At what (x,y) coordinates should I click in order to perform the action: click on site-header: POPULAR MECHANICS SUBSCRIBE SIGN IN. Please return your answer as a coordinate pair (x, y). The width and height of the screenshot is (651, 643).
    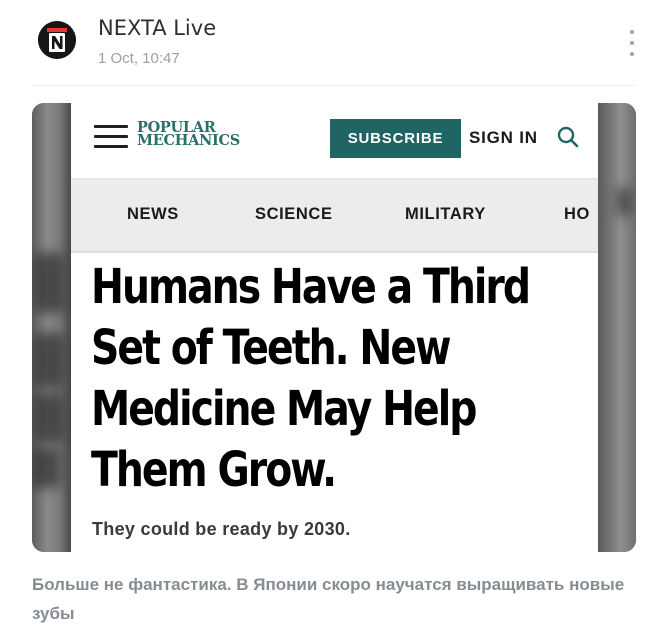
    Looking at the image, I should click on (334, 141).